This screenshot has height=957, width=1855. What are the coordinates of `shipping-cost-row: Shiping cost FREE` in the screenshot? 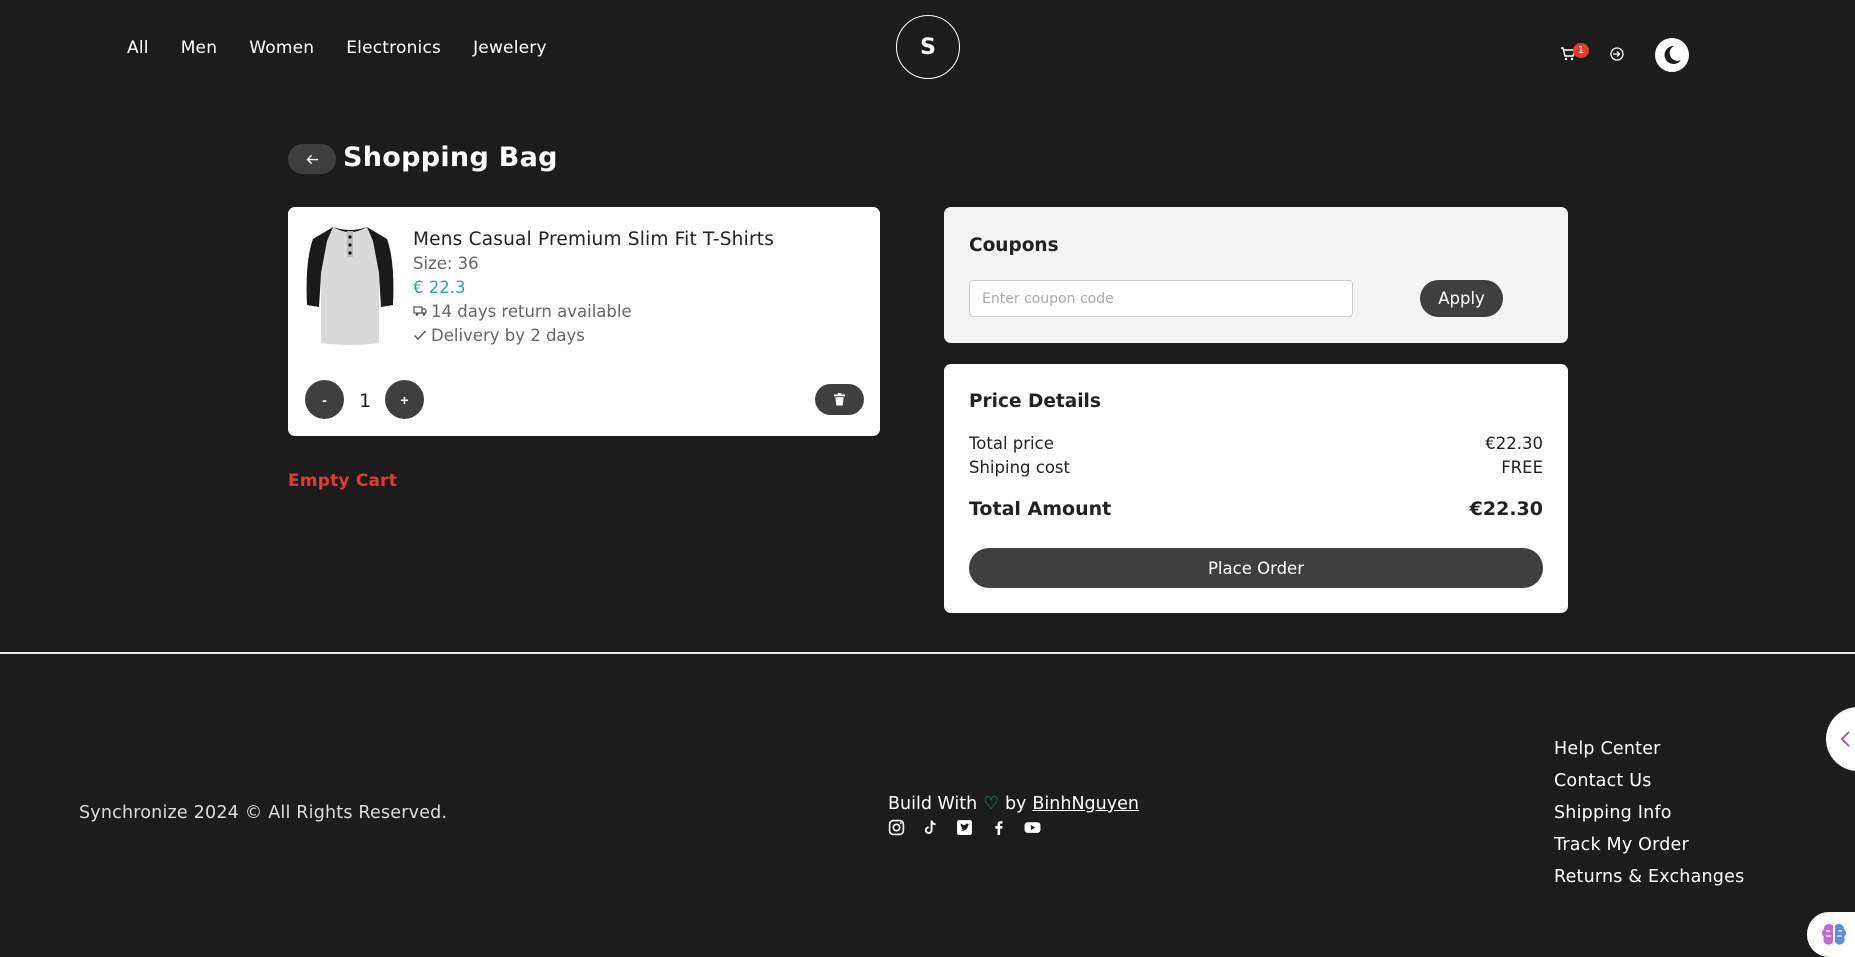 It's located at (1256, 467).